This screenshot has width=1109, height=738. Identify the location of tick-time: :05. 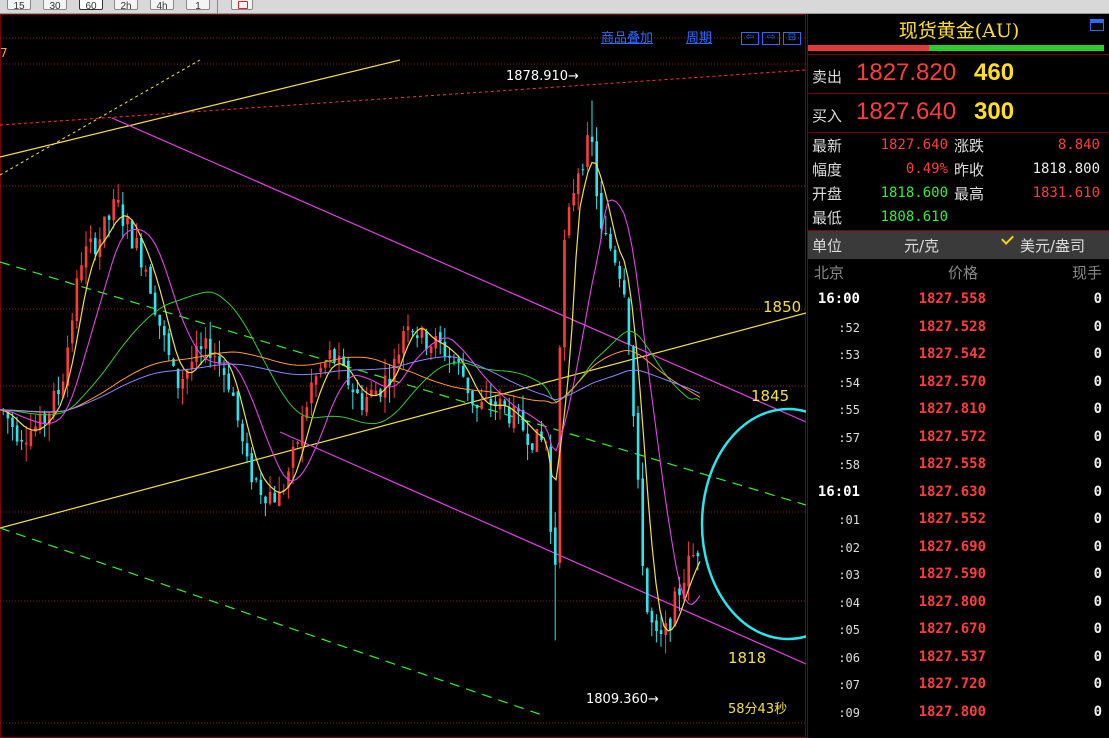
(849, 630).